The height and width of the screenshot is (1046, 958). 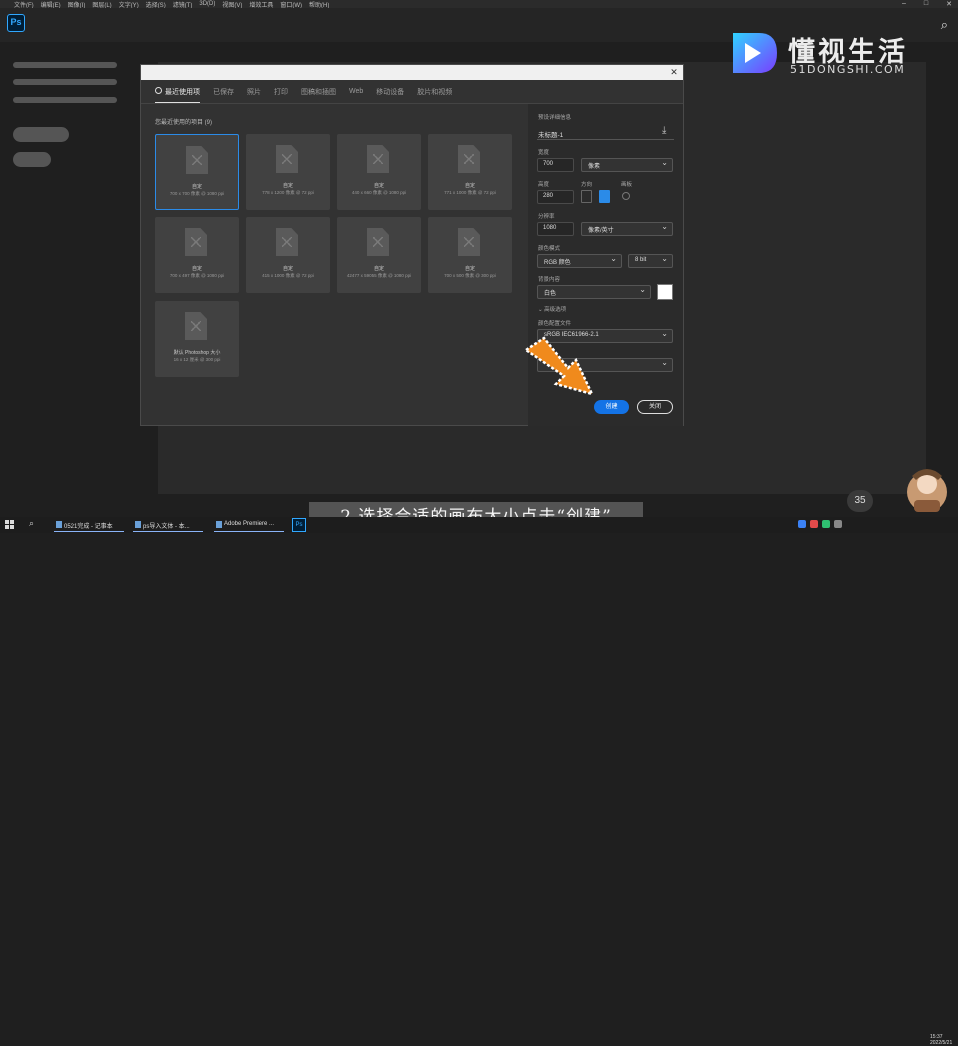 I want to click on menu-item: 文字(Y), so click(x=129, y=4).